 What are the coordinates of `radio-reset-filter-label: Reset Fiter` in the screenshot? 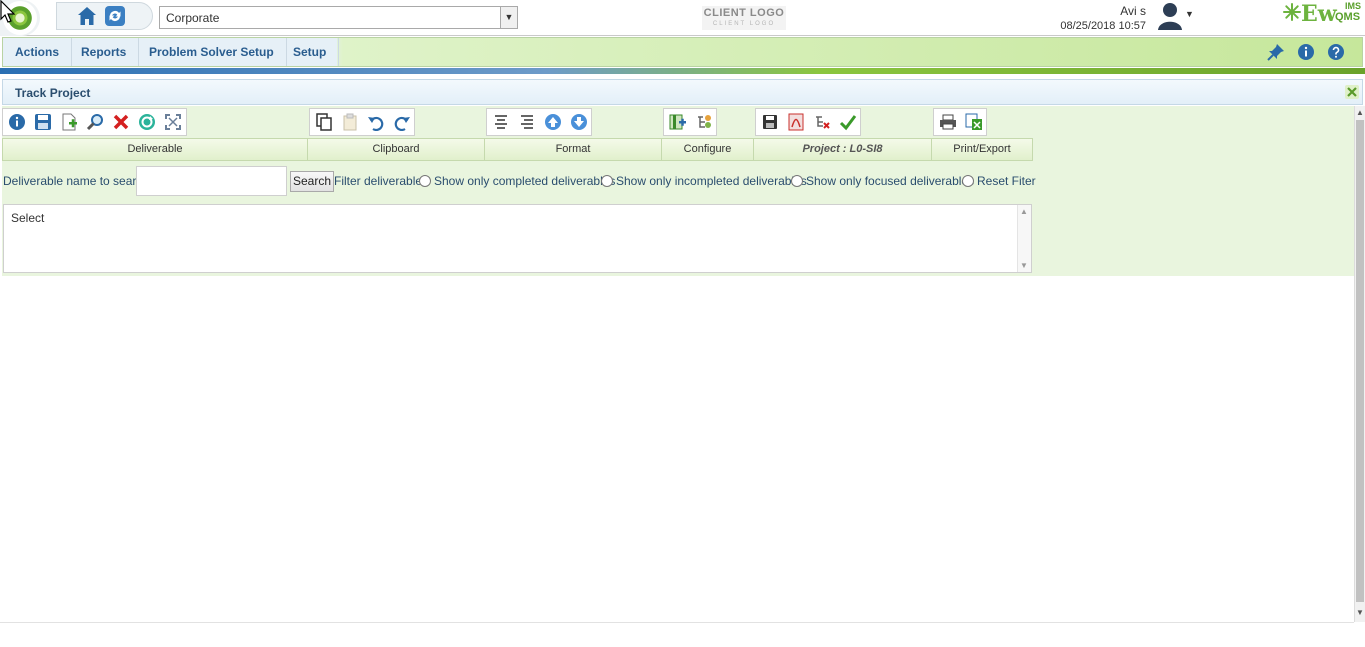 It's located at (1006, 181).